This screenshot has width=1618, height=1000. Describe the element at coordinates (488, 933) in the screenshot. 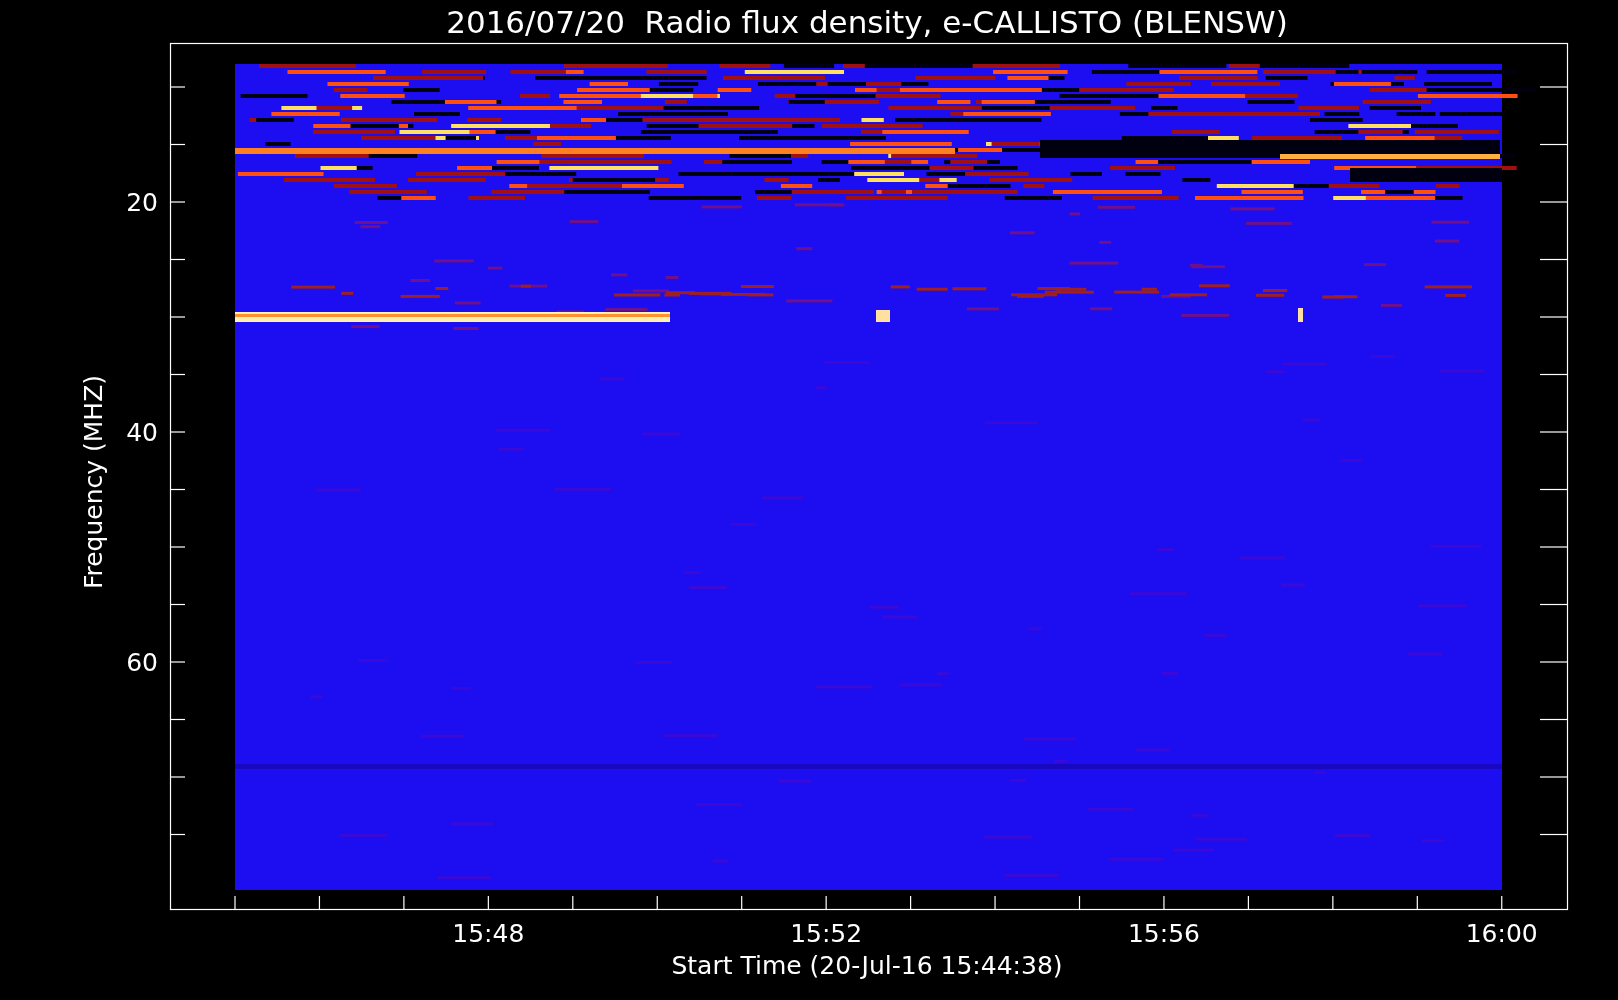

I see `axis-tick-label: 15:48` at that location.